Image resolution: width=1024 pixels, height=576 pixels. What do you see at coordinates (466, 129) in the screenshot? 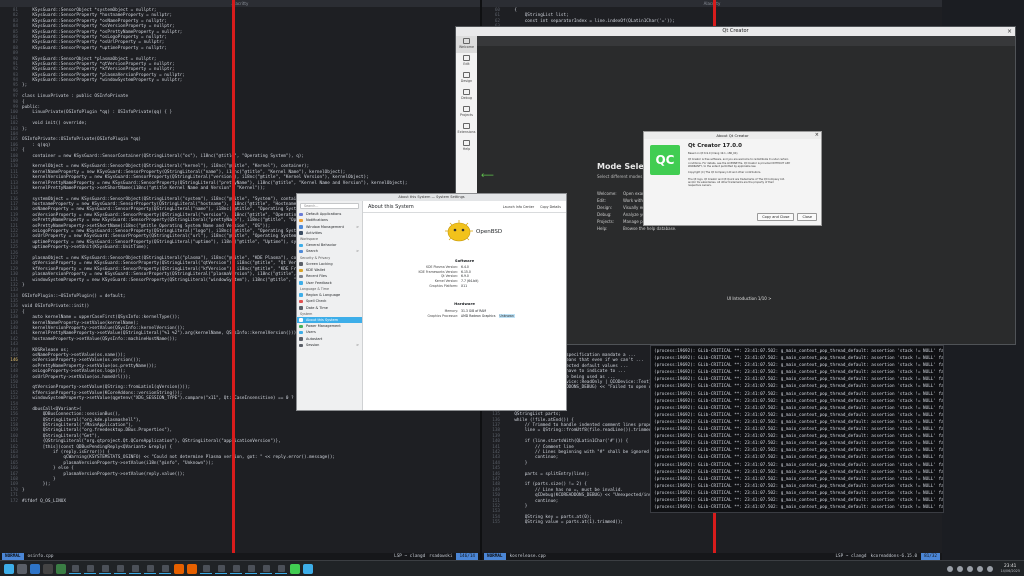
I see `mode-extensions: Extensions` at bounding box center [466, 129].